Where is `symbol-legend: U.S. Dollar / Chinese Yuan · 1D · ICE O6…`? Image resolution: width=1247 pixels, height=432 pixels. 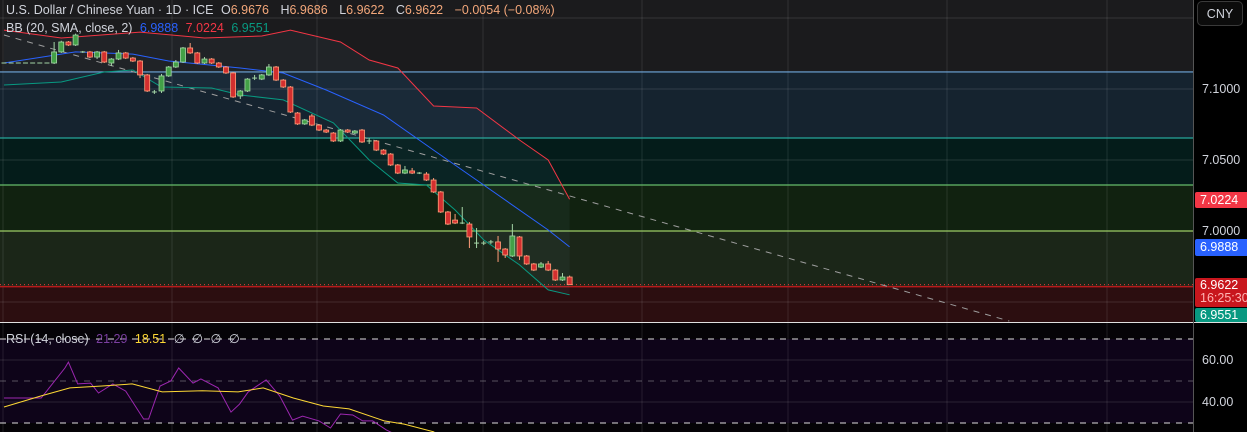 symbol-legend: U.S. Dollar / Chinese Yuan · 1D · ICE O6… is located at coordinates (282, 10).